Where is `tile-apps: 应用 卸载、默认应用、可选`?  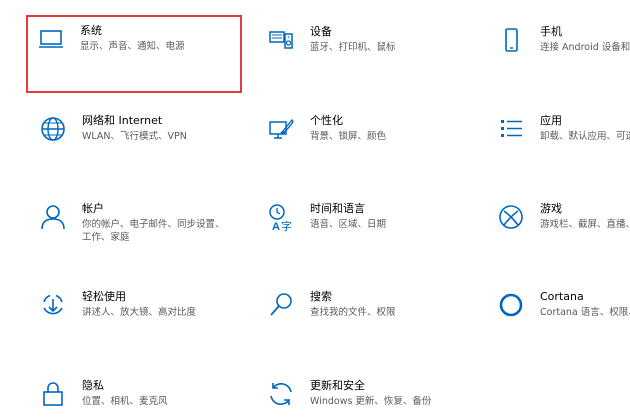
tile-apps: 应用 卸载、默认应用、可选 is located at coordinates (558, 141).